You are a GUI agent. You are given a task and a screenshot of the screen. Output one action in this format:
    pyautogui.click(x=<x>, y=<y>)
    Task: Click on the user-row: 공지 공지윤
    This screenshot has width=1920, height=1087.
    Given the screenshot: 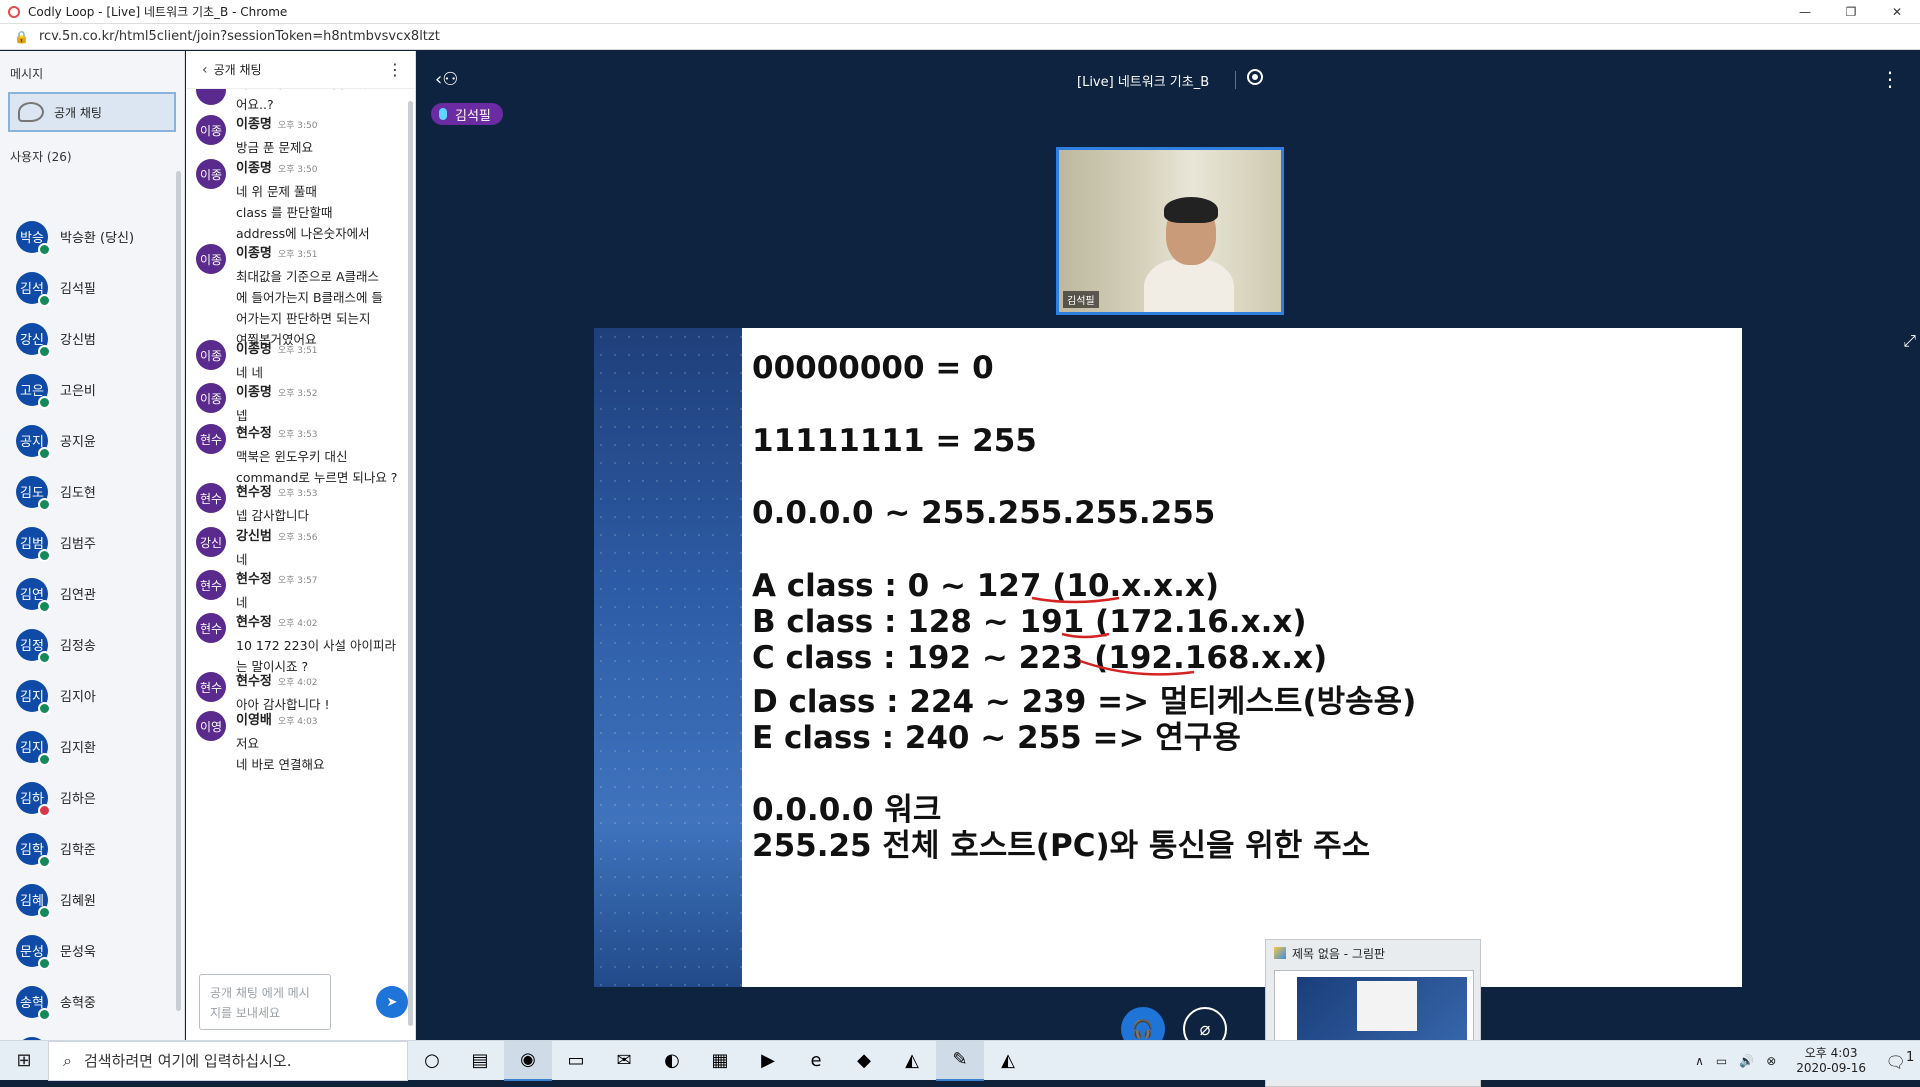 What is the action you would take?
    pyautogui.click(x=88, y=440)
    